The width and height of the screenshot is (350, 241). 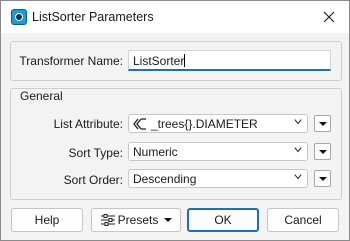 What do you see at coordinates (93, 180) in the screenshot?
I see `sort-order-label: Sort Order:` at bounding box center [93, 180].